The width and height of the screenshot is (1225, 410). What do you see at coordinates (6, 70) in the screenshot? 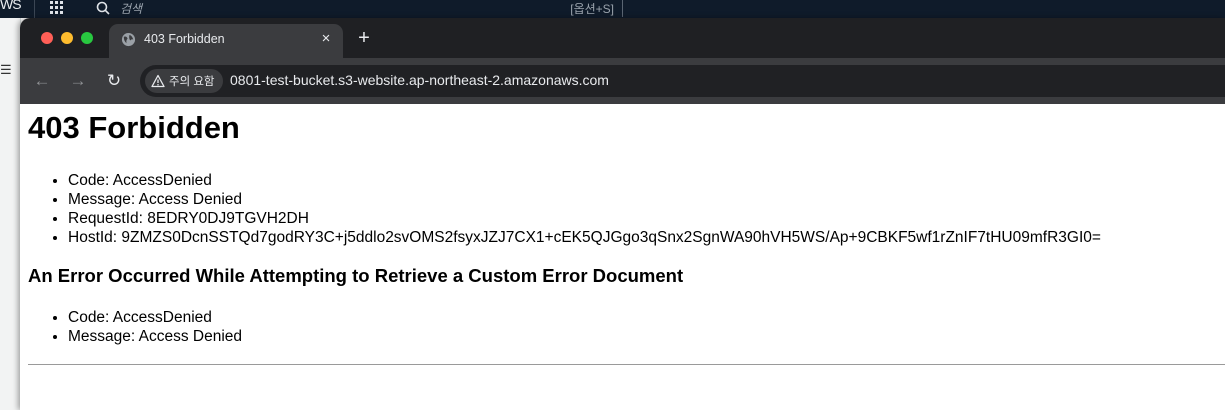
I see `menu-icon: ☰` at bounding box center [6, 70].